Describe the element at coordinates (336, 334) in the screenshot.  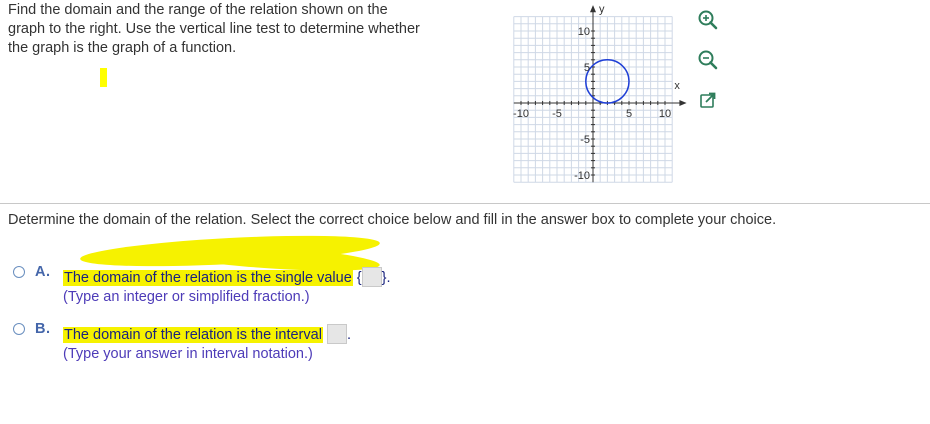
I see `choice-b-answer-box` at that location.